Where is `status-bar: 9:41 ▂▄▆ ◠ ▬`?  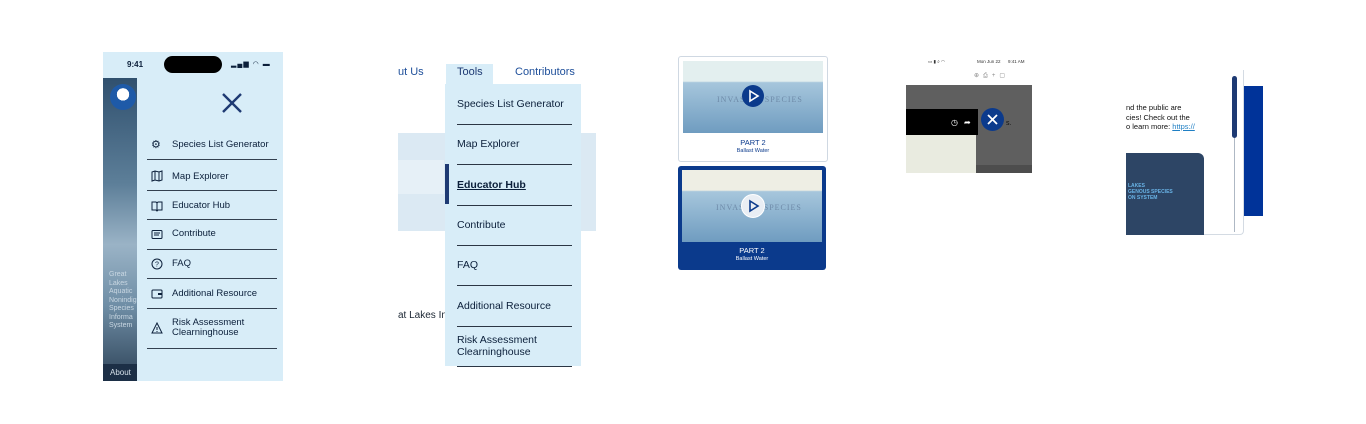 status-bar: 9:41 ▂▄▆ ◠ ▬ is located at coordinates (193, 64).